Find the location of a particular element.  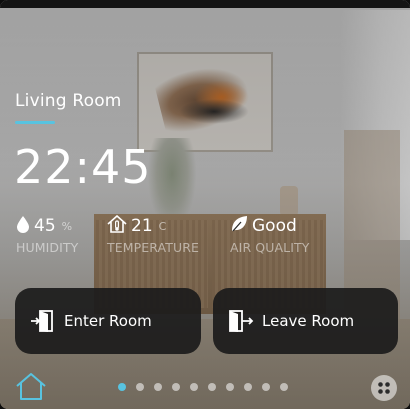

humidity-stat: 45 % HUMIDITY is located at coordinates (47, 235).